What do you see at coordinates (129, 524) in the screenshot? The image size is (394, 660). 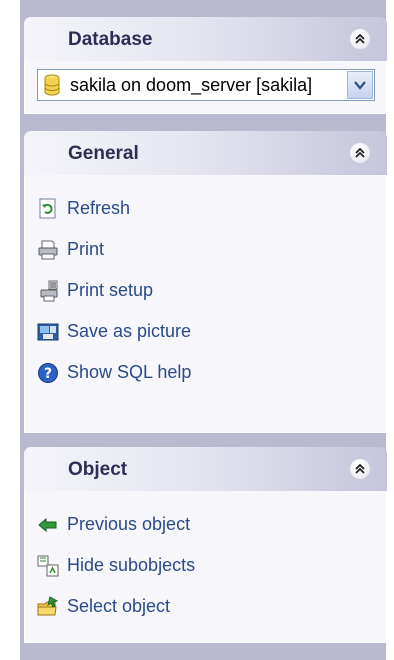 I see `previous-object-label: Previous object` at bounding box center [129, 524].